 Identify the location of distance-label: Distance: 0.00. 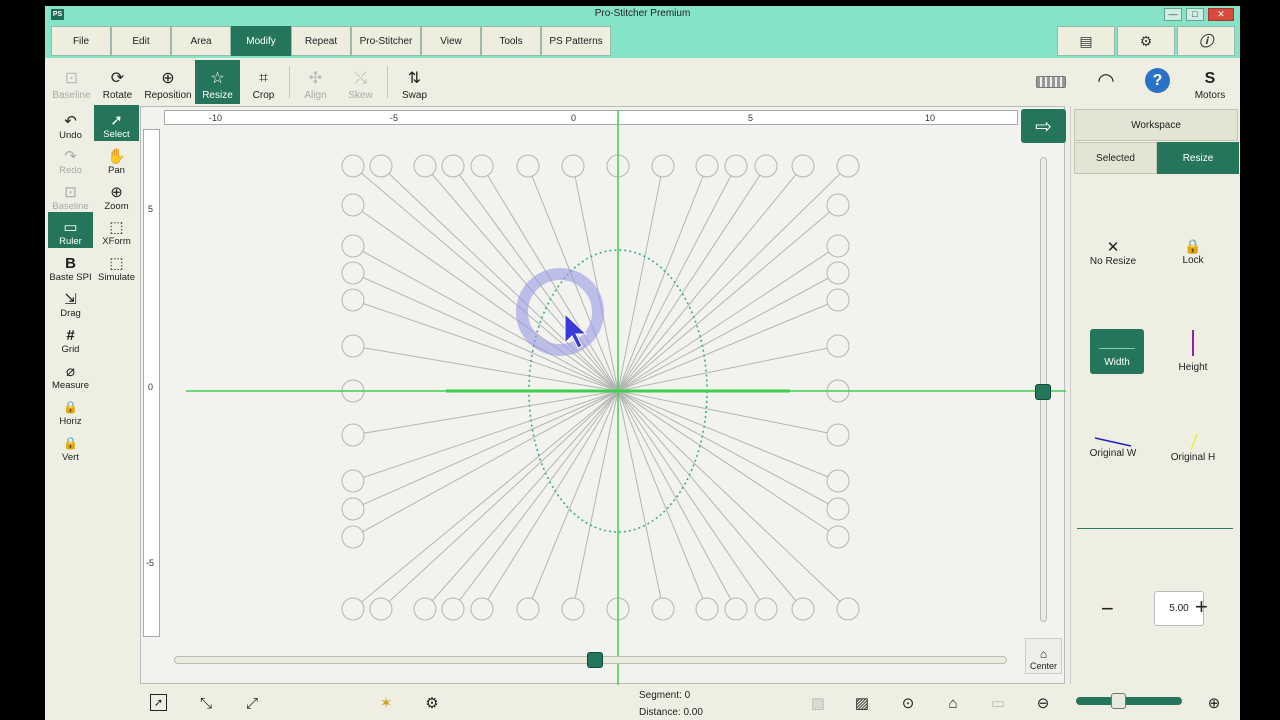
(671, 712).